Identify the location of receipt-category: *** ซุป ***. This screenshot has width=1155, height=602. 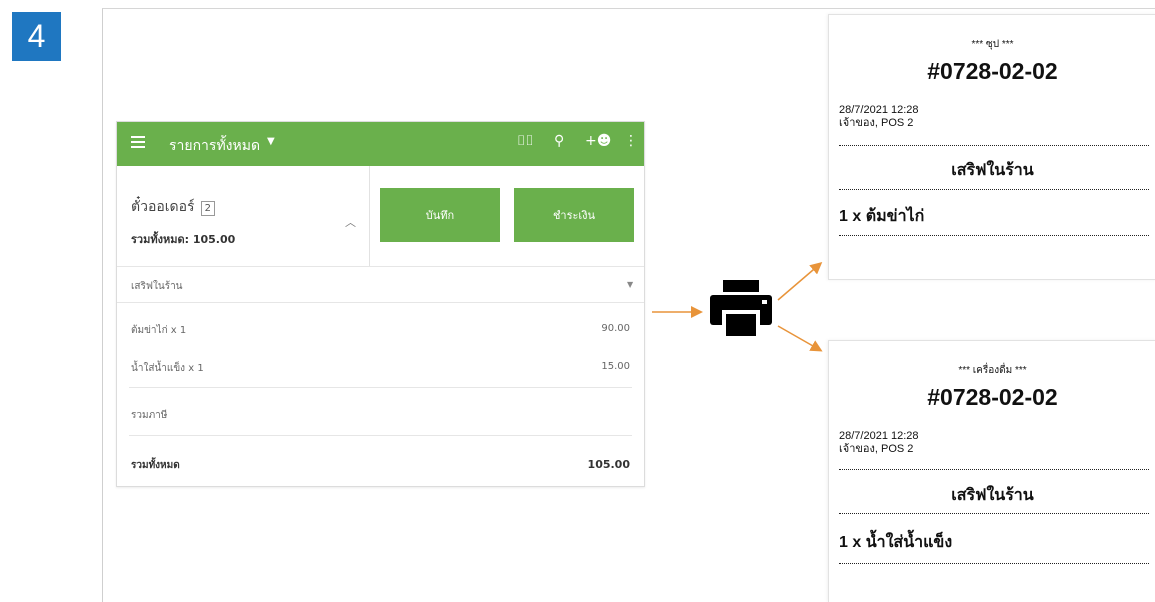
(992, 44).